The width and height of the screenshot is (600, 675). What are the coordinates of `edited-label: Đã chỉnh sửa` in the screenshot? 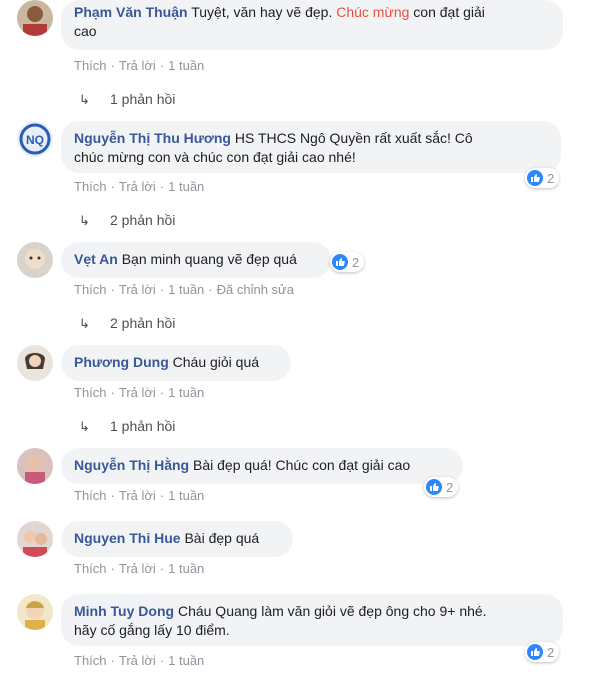 It's located at (255, 289).